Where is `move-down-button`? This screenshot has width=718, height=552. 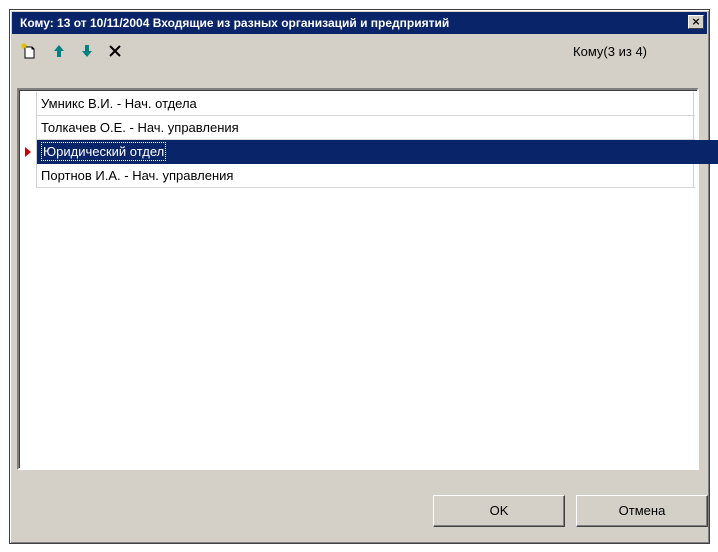 move-down-button is located at coordinates (87, 51).